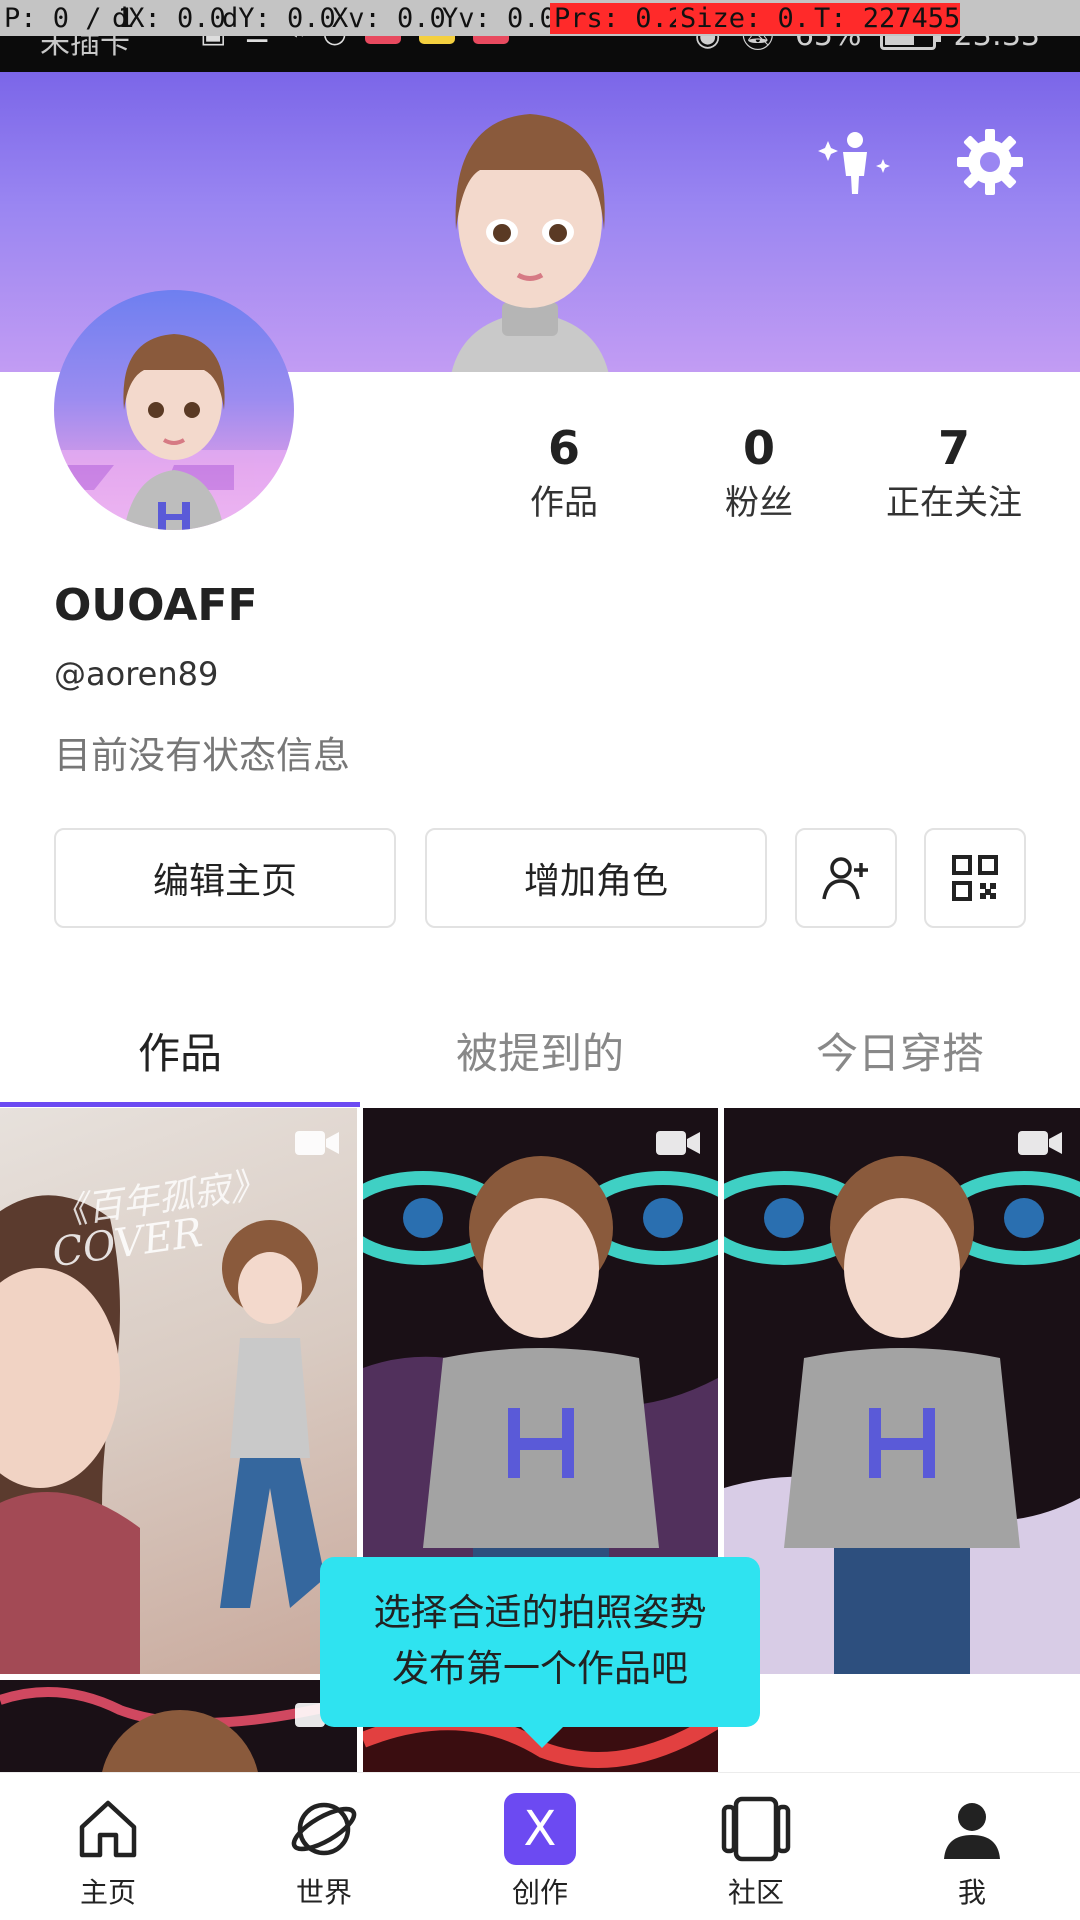 The height and width of the screenshot is (1920, 1080). What do you see at coordinates (178, 1391) in the screenshot?
I see `work-thumbnail-1: 《百年孤寂》 COVER` at bounding box center [178, 1391].